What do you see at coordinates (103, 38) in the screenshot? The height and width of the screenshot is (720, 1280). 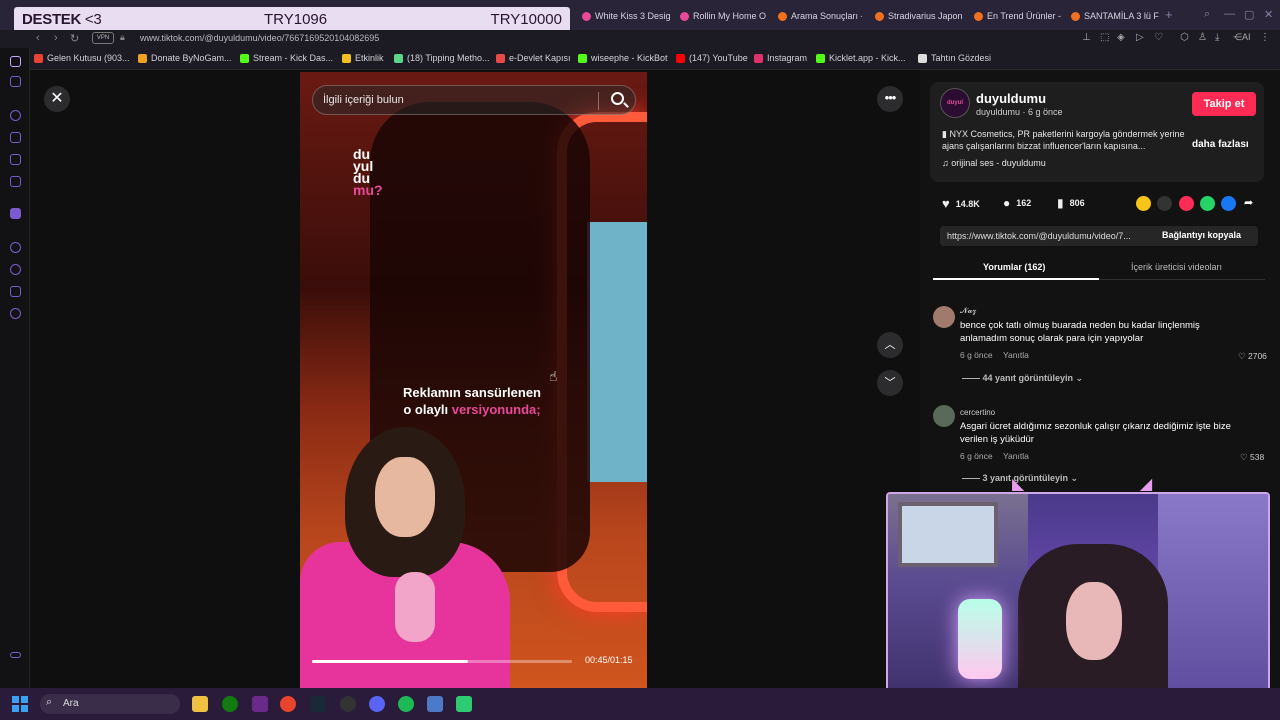 I see `vpn-badge: VPN` at bounding box center [103, 38].